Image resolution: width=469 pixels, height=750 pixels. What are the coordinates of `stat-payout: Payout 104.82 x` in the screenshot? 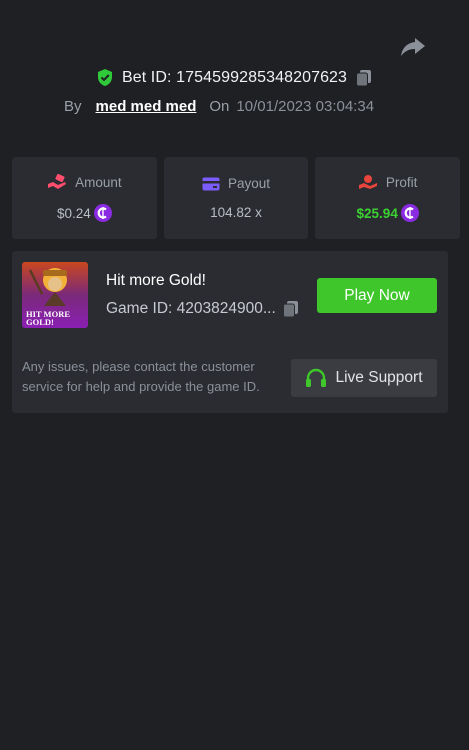 It's located at (236, 198).